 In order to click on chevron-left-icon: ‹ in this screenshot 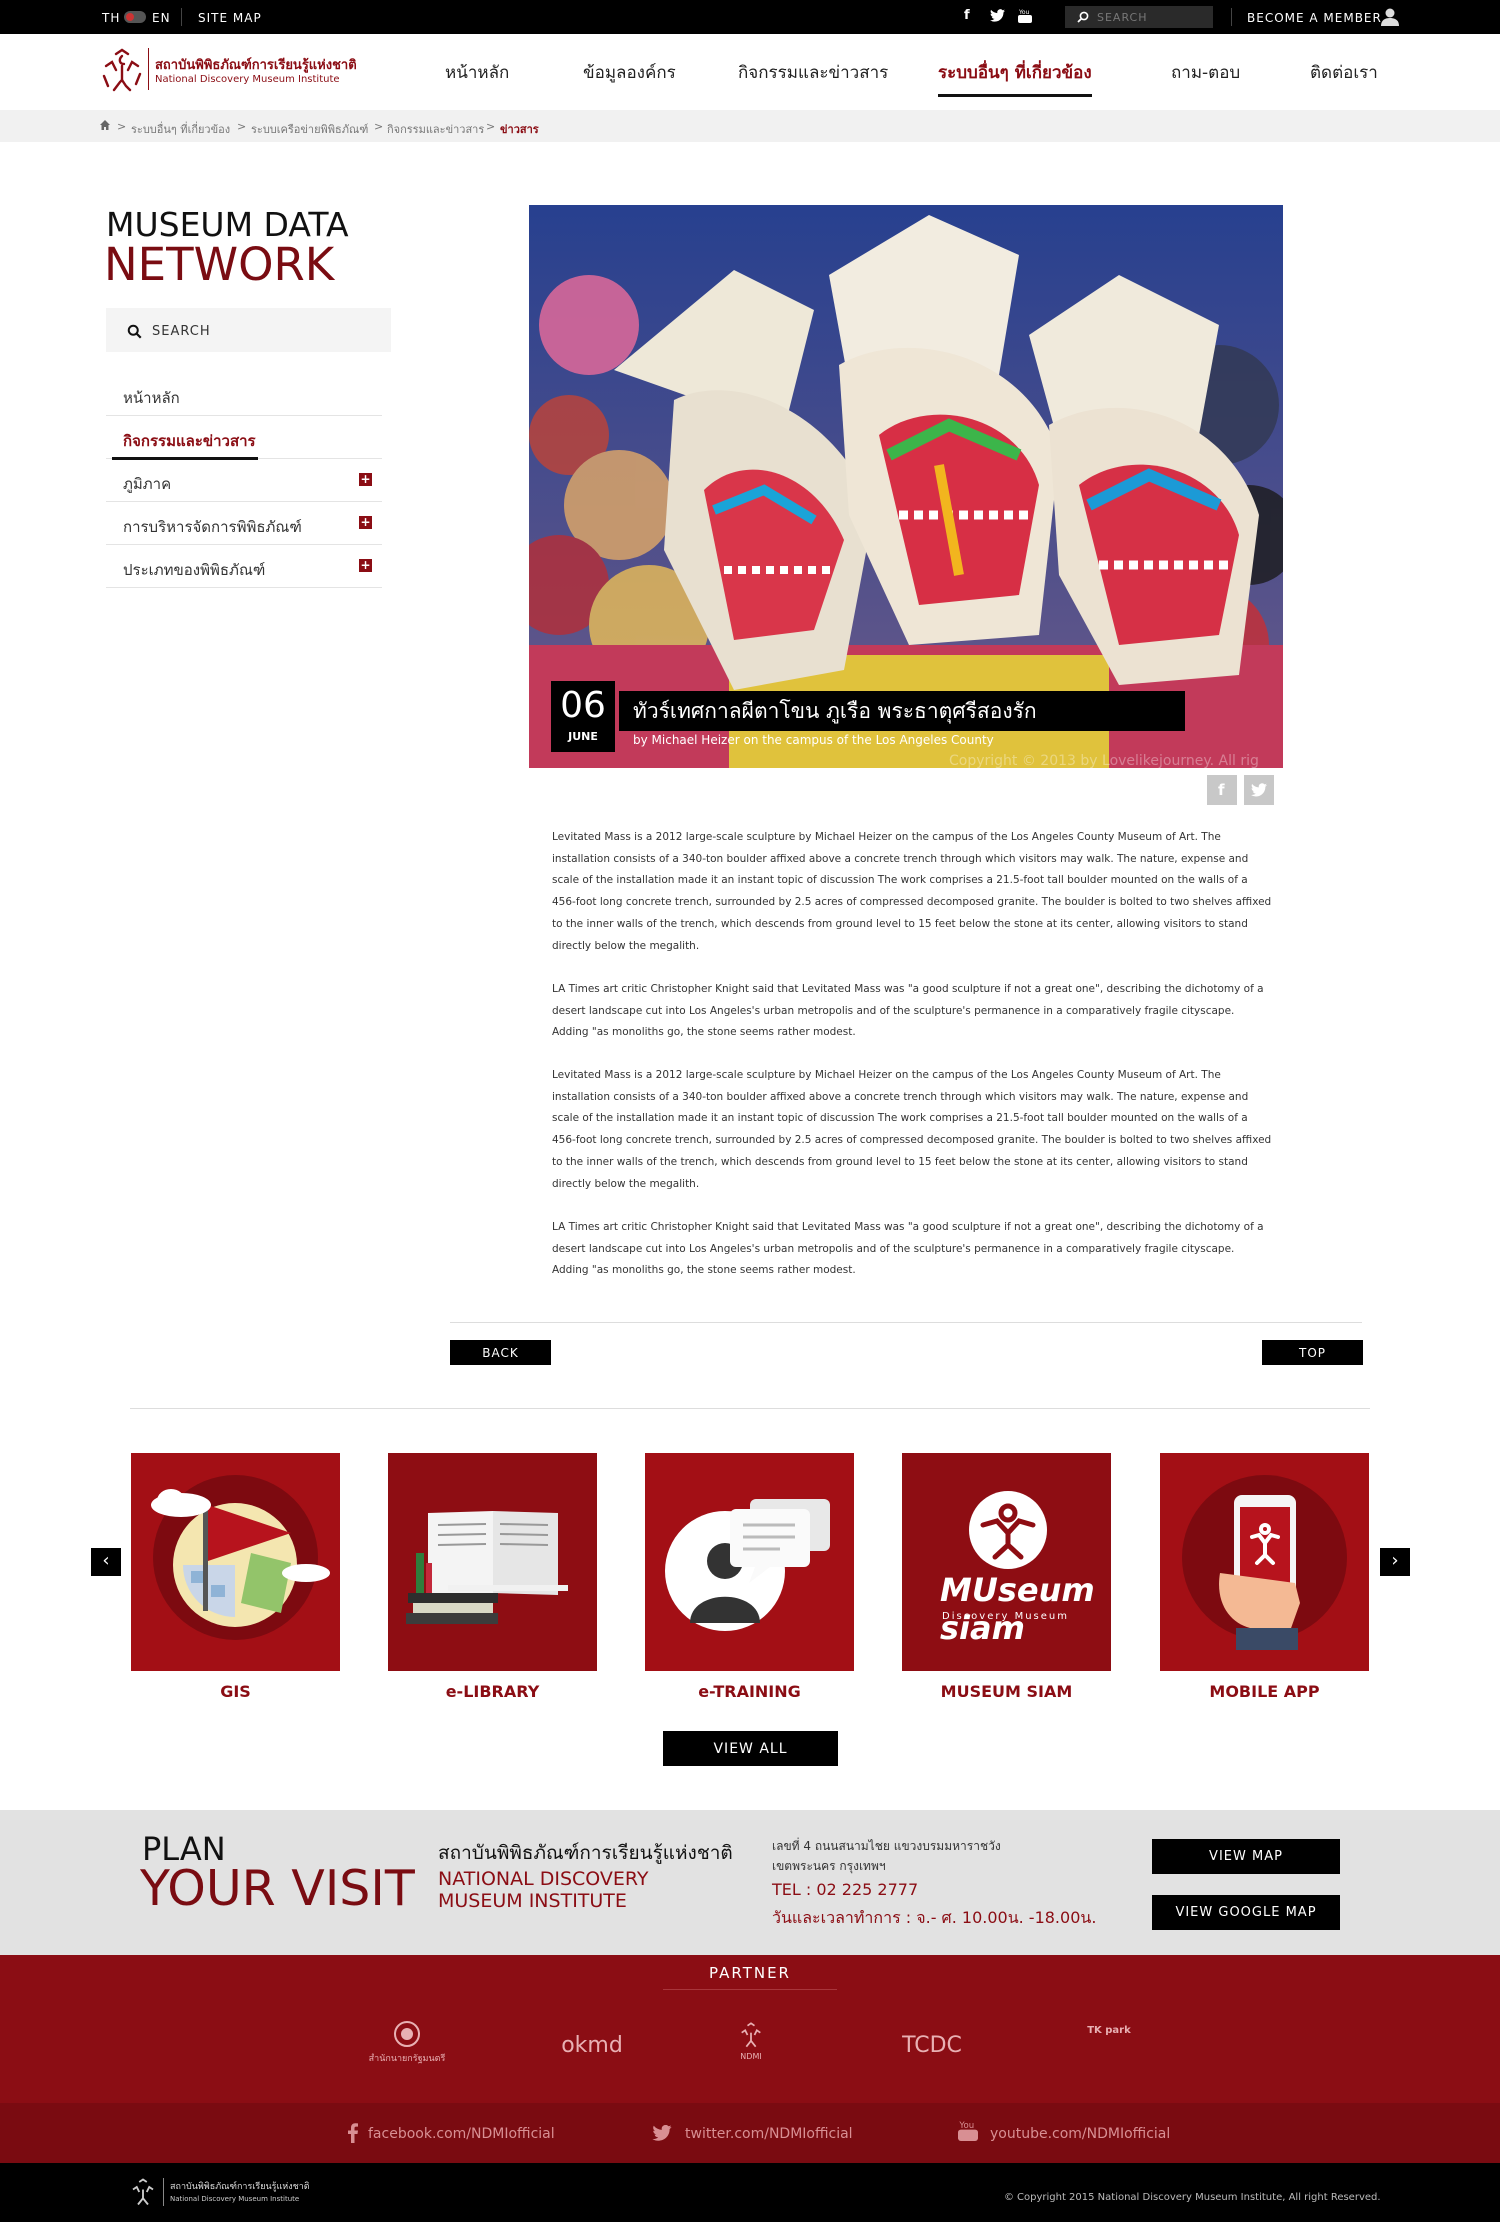, I will do `click(106, 1560)`.